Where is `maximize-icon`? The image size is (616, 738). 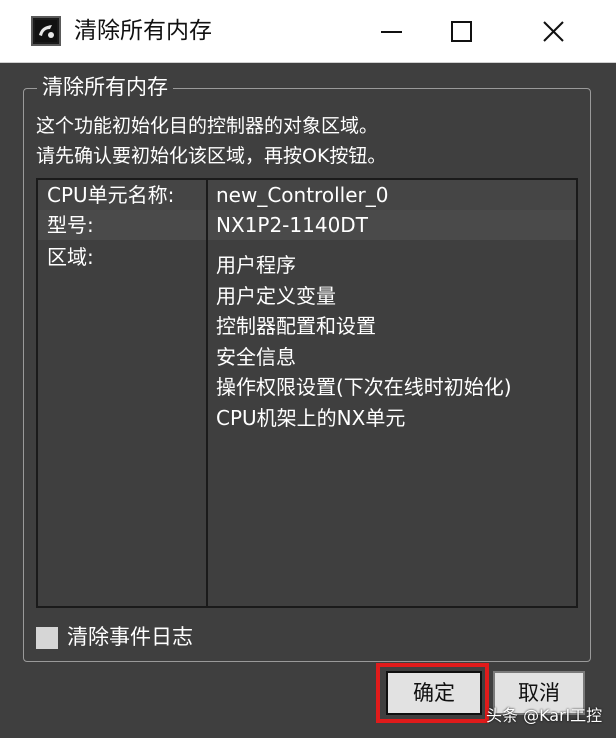 maximize-icon is located at coordinates (461, 31).